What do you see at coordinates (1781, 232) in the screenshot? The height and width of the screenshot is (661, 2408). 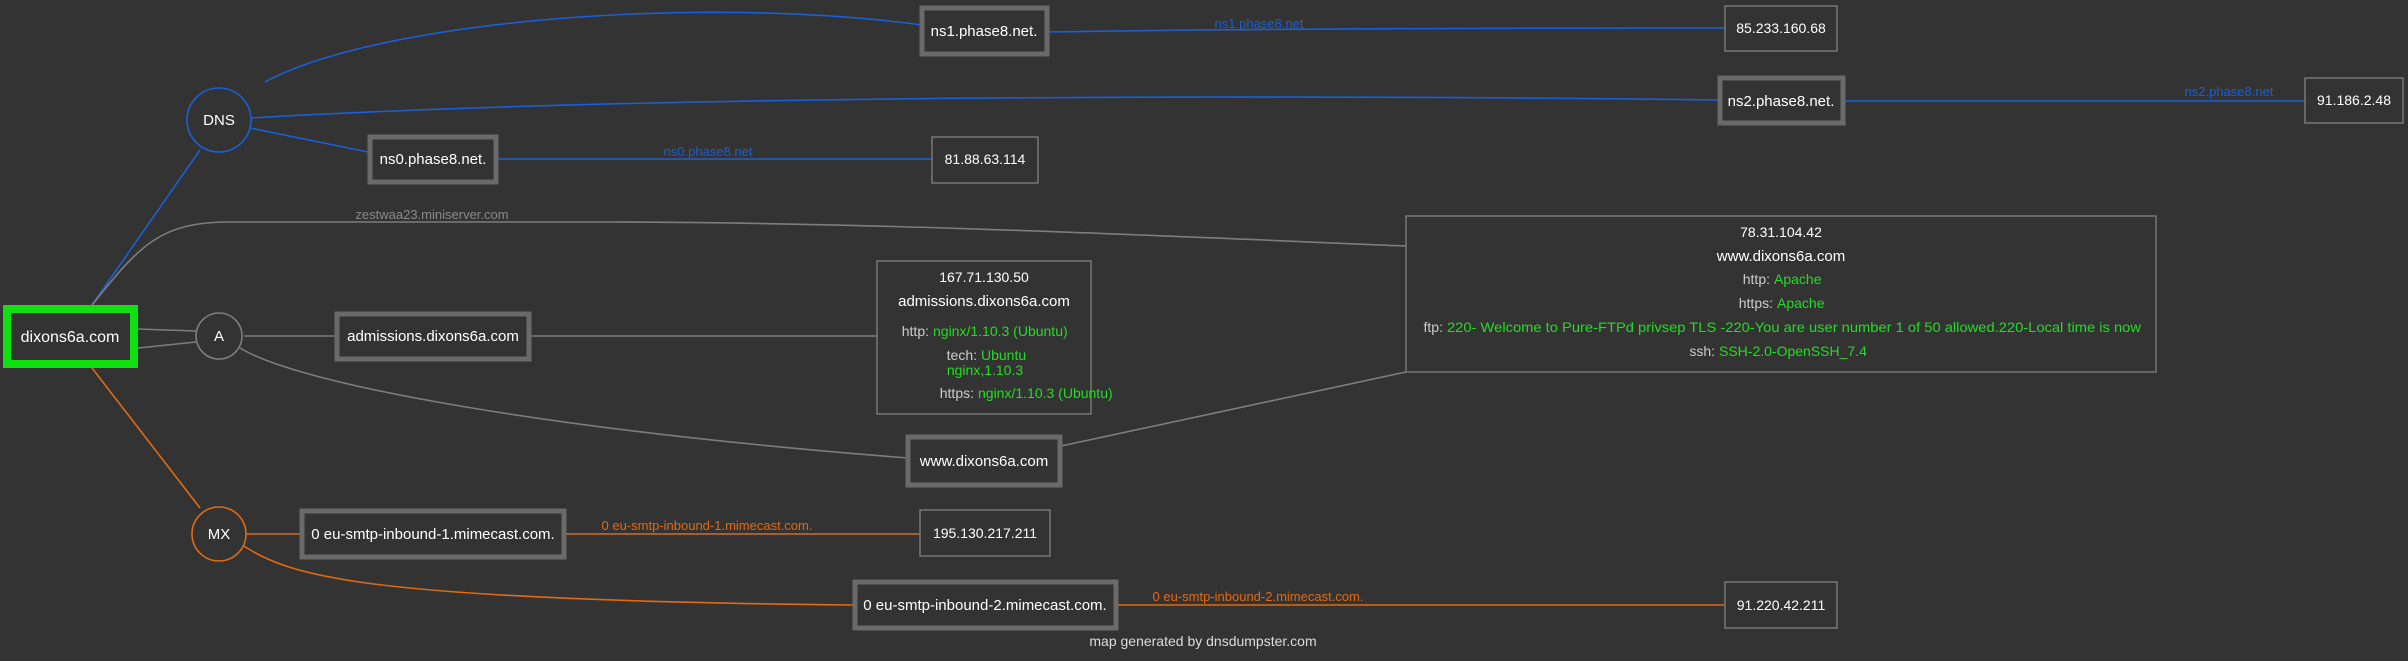 I see `www-detail-ip: 78.31.104.42` at bounding box center [1781, 232].